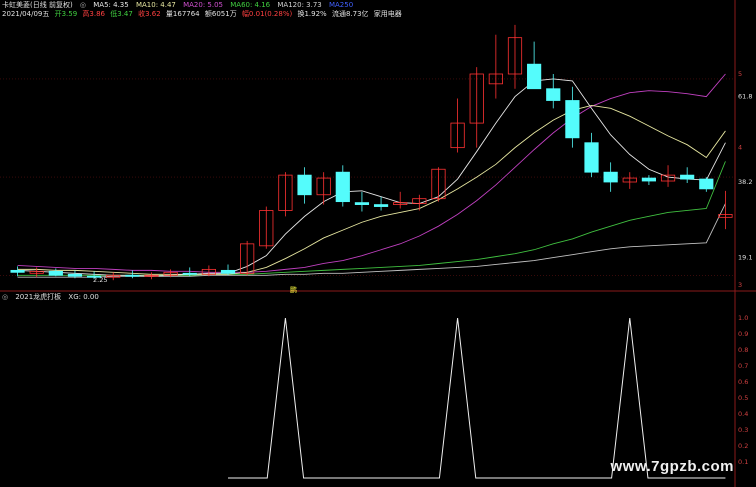  Describe the element at coordinates (37, 5) in the screenshot. I see `stock-title: 卡虹美菱(日线 前复权)` at that location.